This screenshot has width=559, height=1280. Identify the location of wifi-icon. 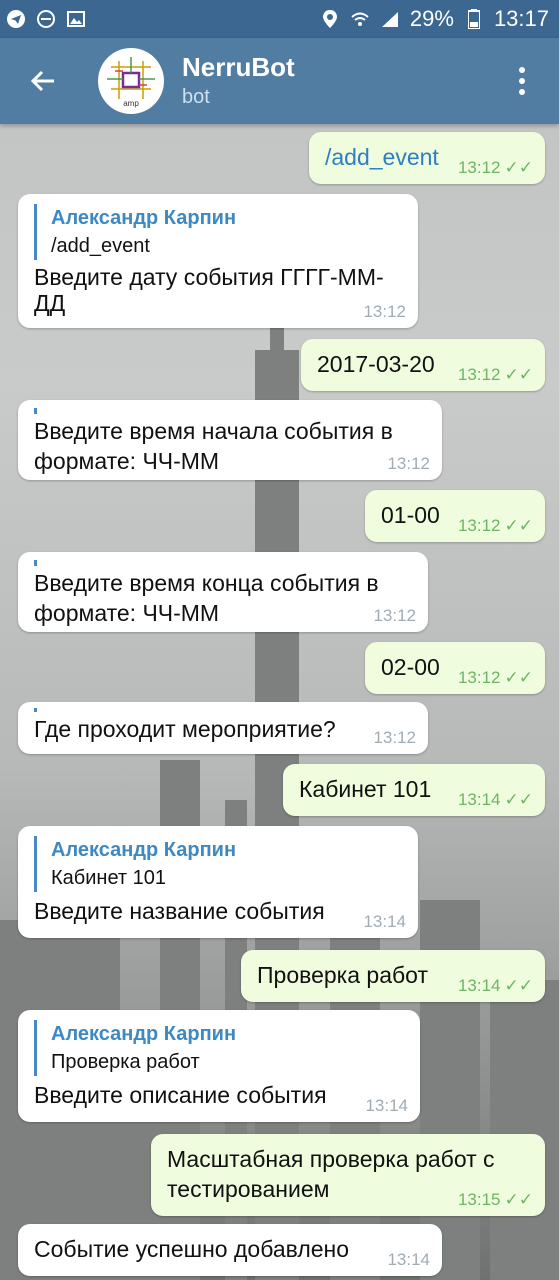
(360, 19).